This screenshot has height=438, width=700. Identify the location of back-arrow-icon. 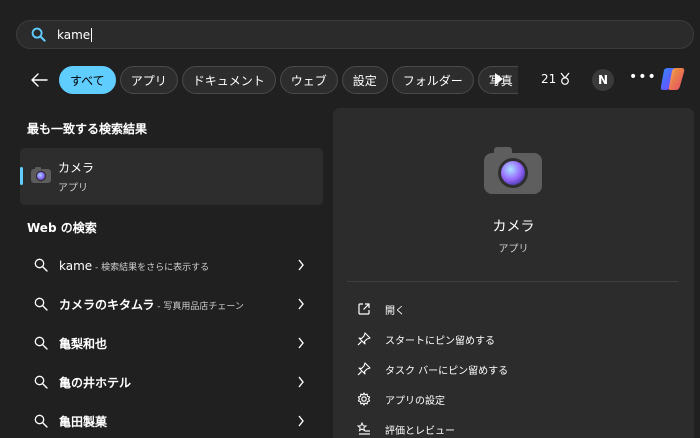
(39, 80).